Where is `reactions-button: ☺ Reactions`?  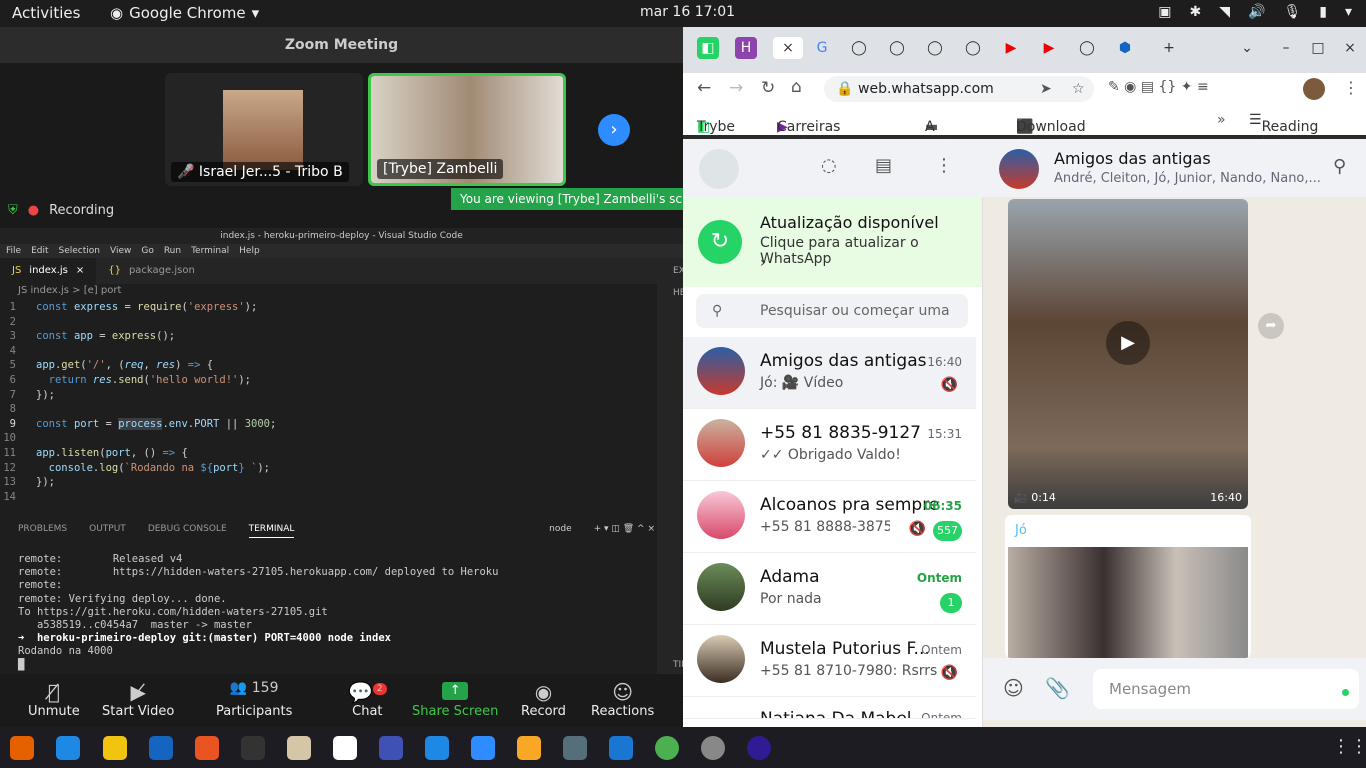 reactions-button: ☺ Reactions is located at coordinates (622, 699).